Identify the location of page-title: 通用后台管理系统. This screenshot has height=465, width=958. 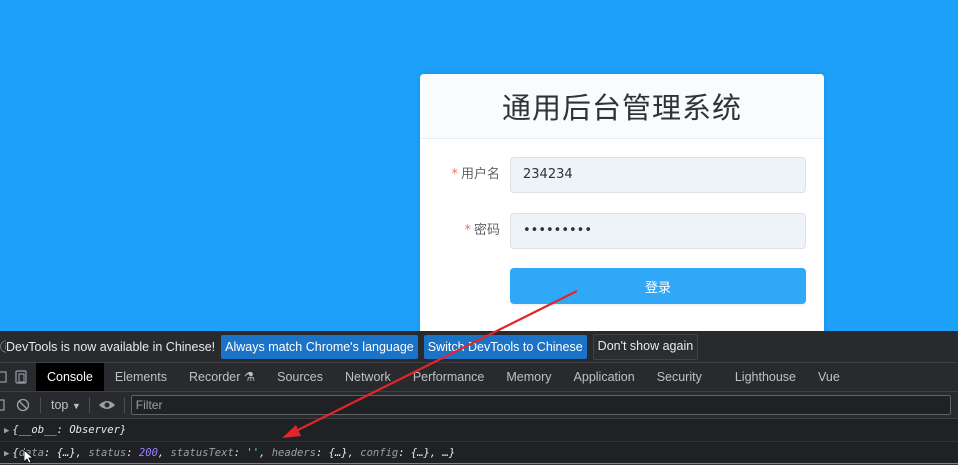
(621, 108).